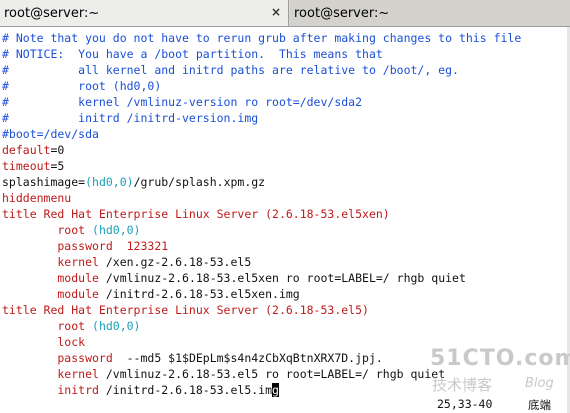 The height and width of the screenshot is (413, 570). I want to click on terminal-text: password 123321, so click(85, 246).